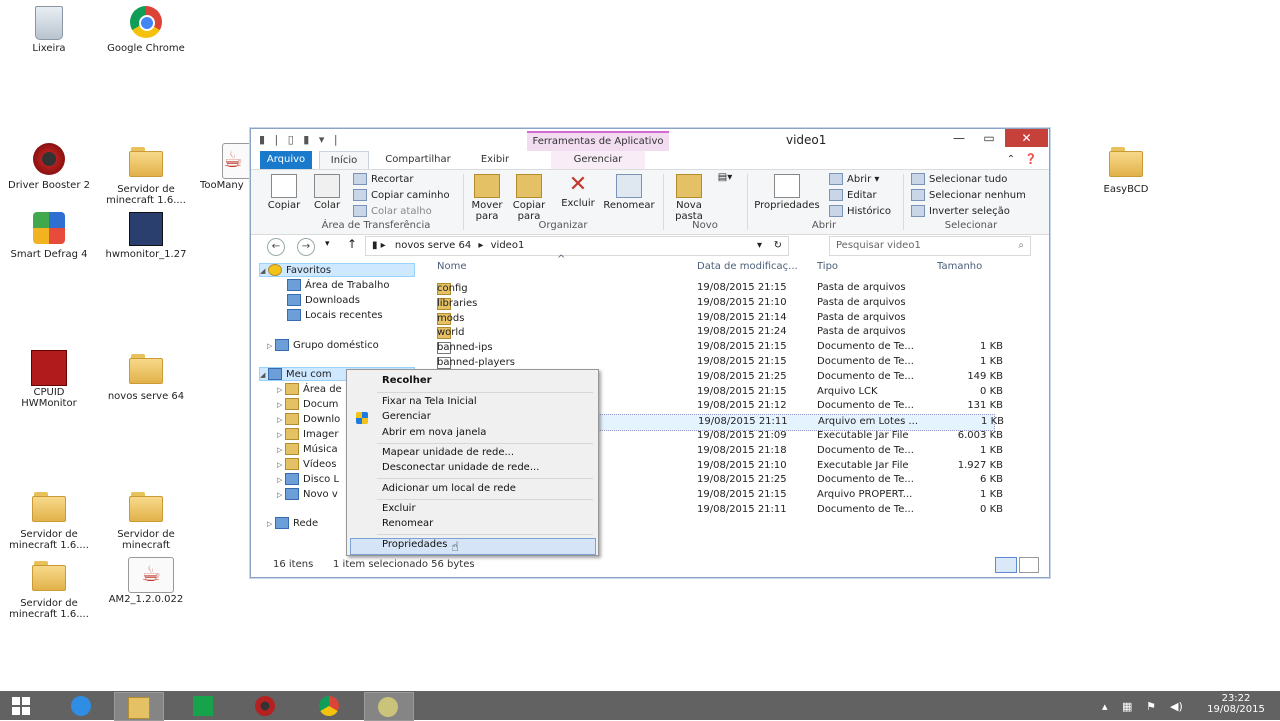 Image resolution: width=1280 pixels, height=721 pixels. What do you see at coordinates (598, 160) in the screenshot?
I see `tab-gerenciar: Gerenciar` at bounding box center [598, 160].